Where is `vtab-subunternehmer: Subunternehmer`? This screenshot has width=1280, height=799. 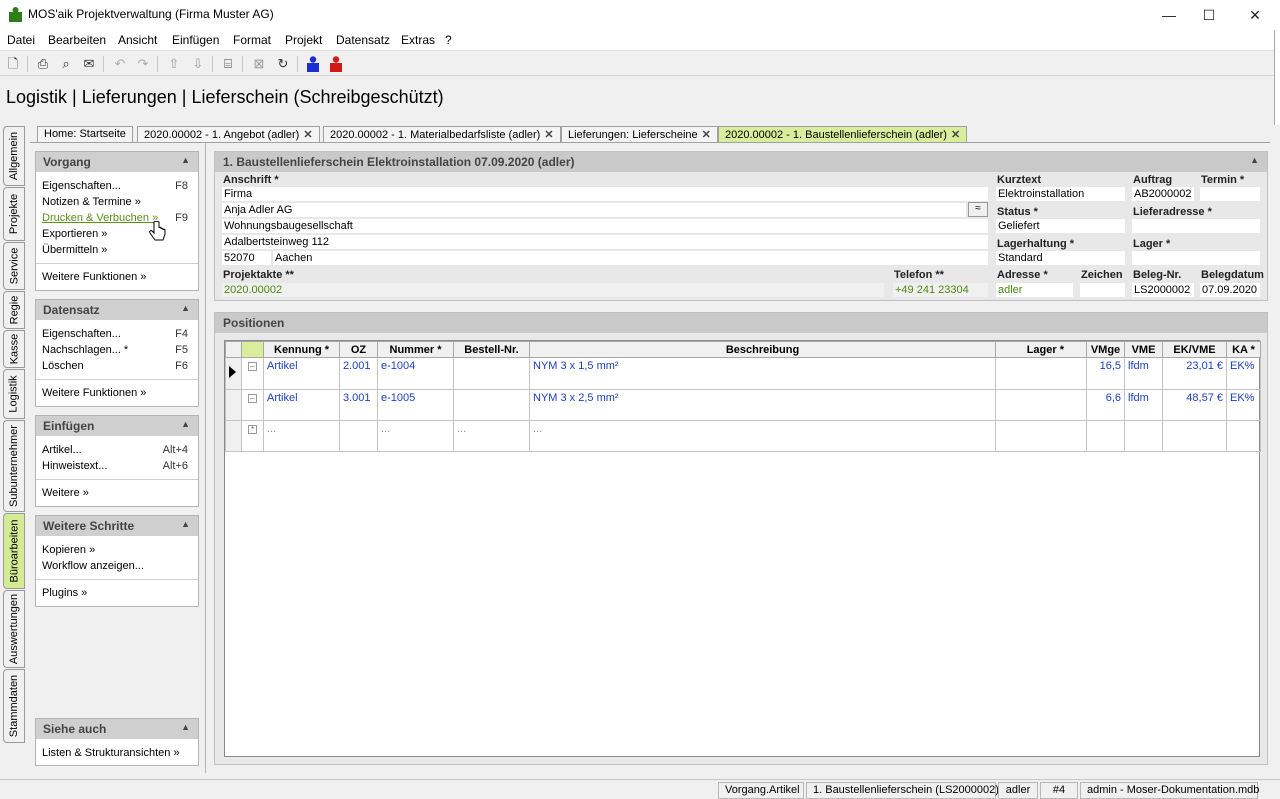 vtab-subunternehmer: Subunternehmer is located at coordinates (14, 466).